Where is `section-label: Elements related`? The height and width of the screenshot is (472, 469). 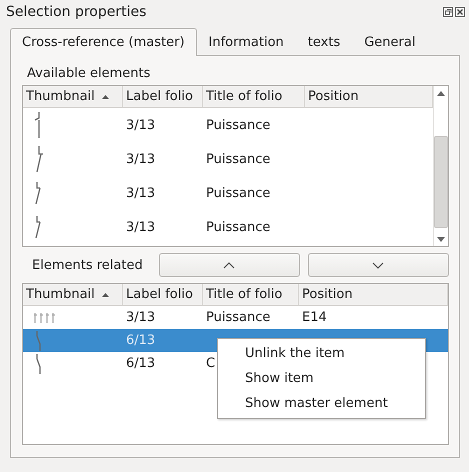
section-label: Elements related is located at coordinates (87, 265).